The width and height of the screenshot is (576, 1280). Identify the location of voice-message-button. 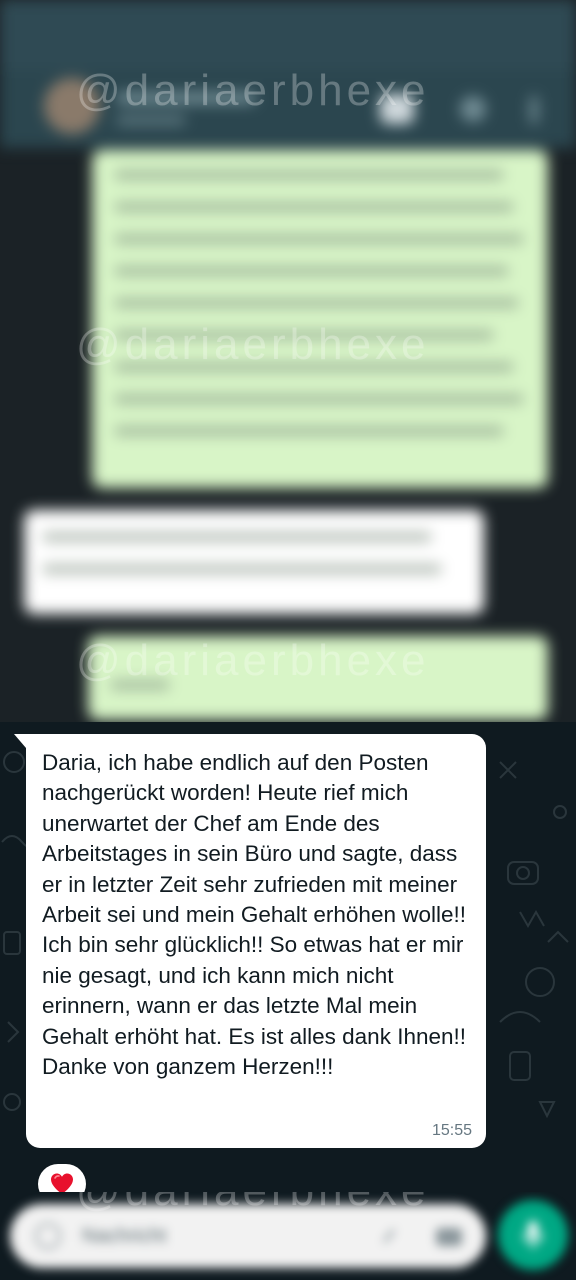
(533, 1235).